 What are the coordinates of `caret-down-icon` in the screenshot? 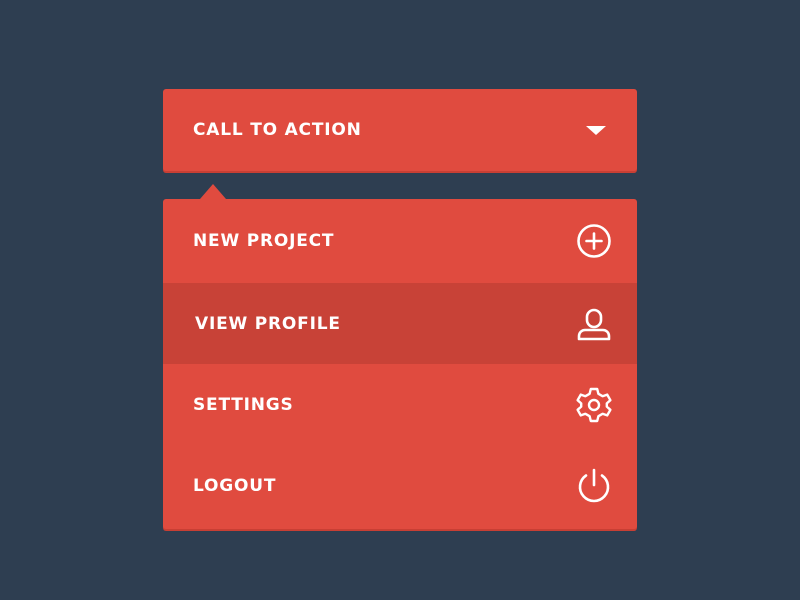 It's located at (596, 130).